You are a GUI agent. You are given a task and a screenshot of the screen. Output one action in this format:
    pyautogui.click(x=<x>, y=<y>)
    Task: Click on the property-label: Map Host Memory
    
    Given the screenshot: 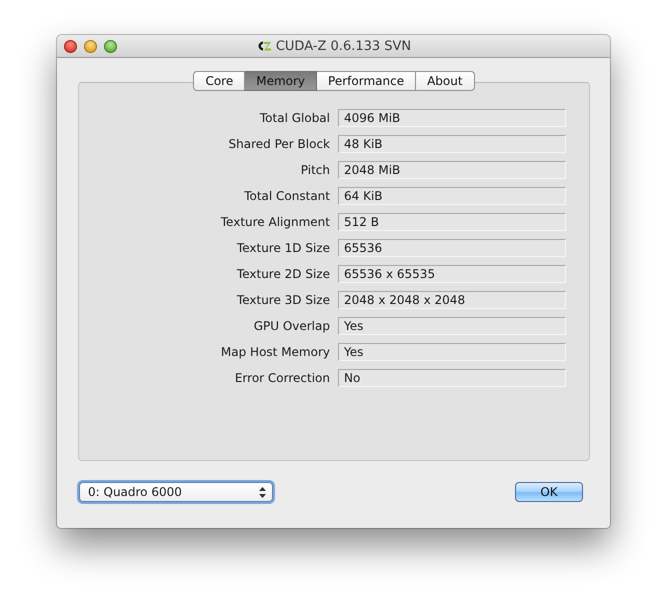 What is the action you would take?
    pyautogui.click(x=275, y=352)
    